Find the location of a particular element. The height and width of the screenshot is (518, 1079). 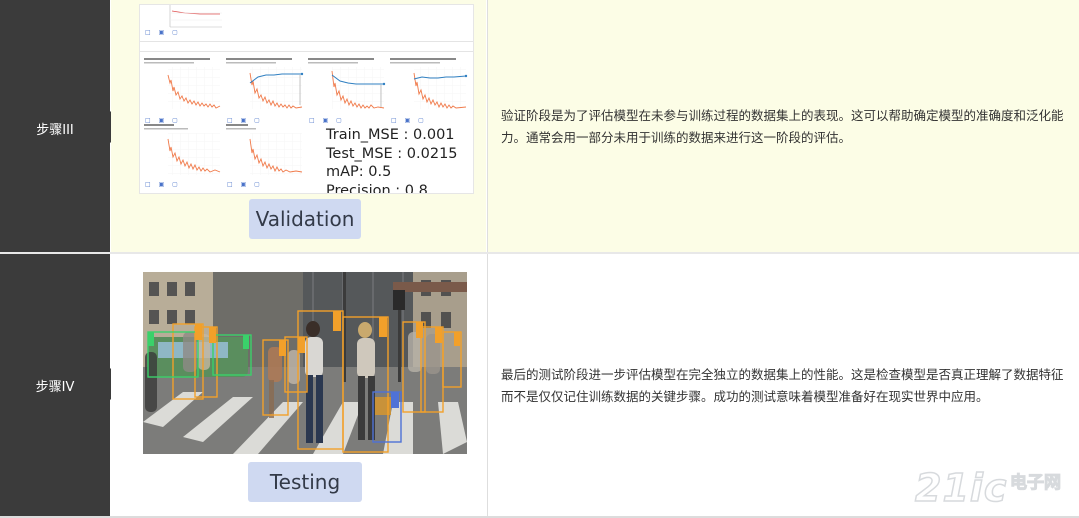

street-scene is located at coordinates (305, 363).